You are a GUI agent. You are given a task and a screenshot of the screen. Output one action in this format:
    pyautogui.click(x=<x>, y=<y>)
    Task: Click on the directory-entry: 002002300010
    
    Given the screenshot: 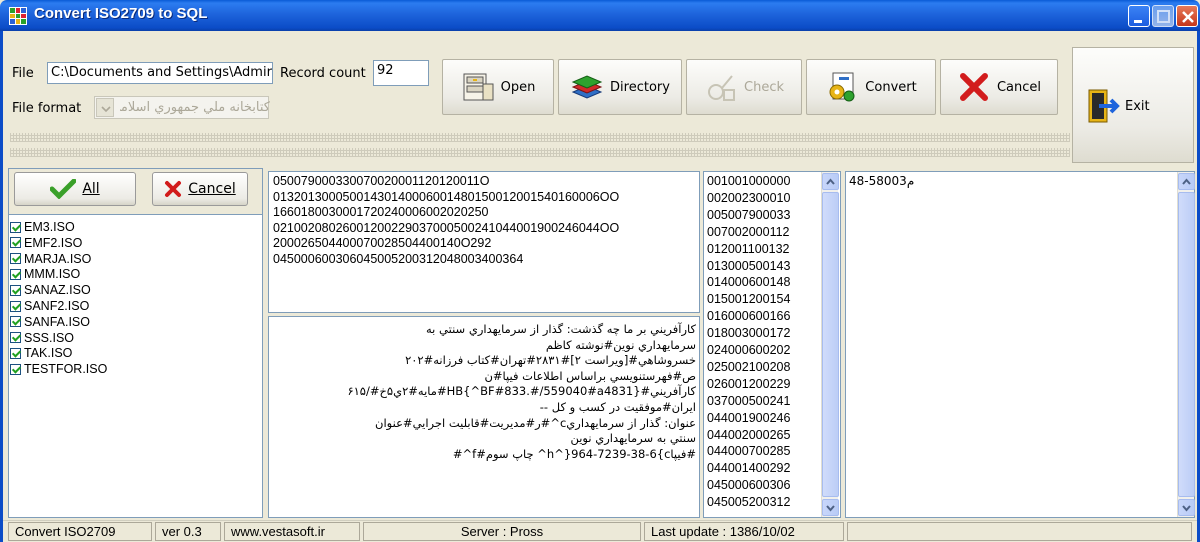 What is the action you would take?
    pyautogui.click(x=748, y=198)
    